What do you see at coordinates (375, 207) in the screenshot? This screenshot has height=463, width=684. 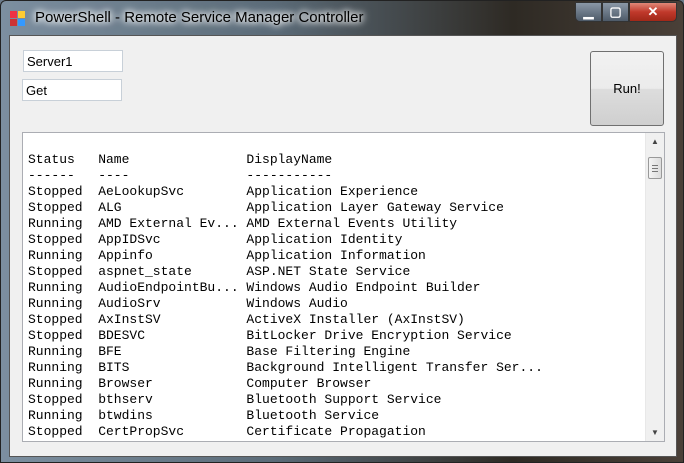 I see `cell-2: Application Layer Gateway Service` at bounding box center [375, 207].